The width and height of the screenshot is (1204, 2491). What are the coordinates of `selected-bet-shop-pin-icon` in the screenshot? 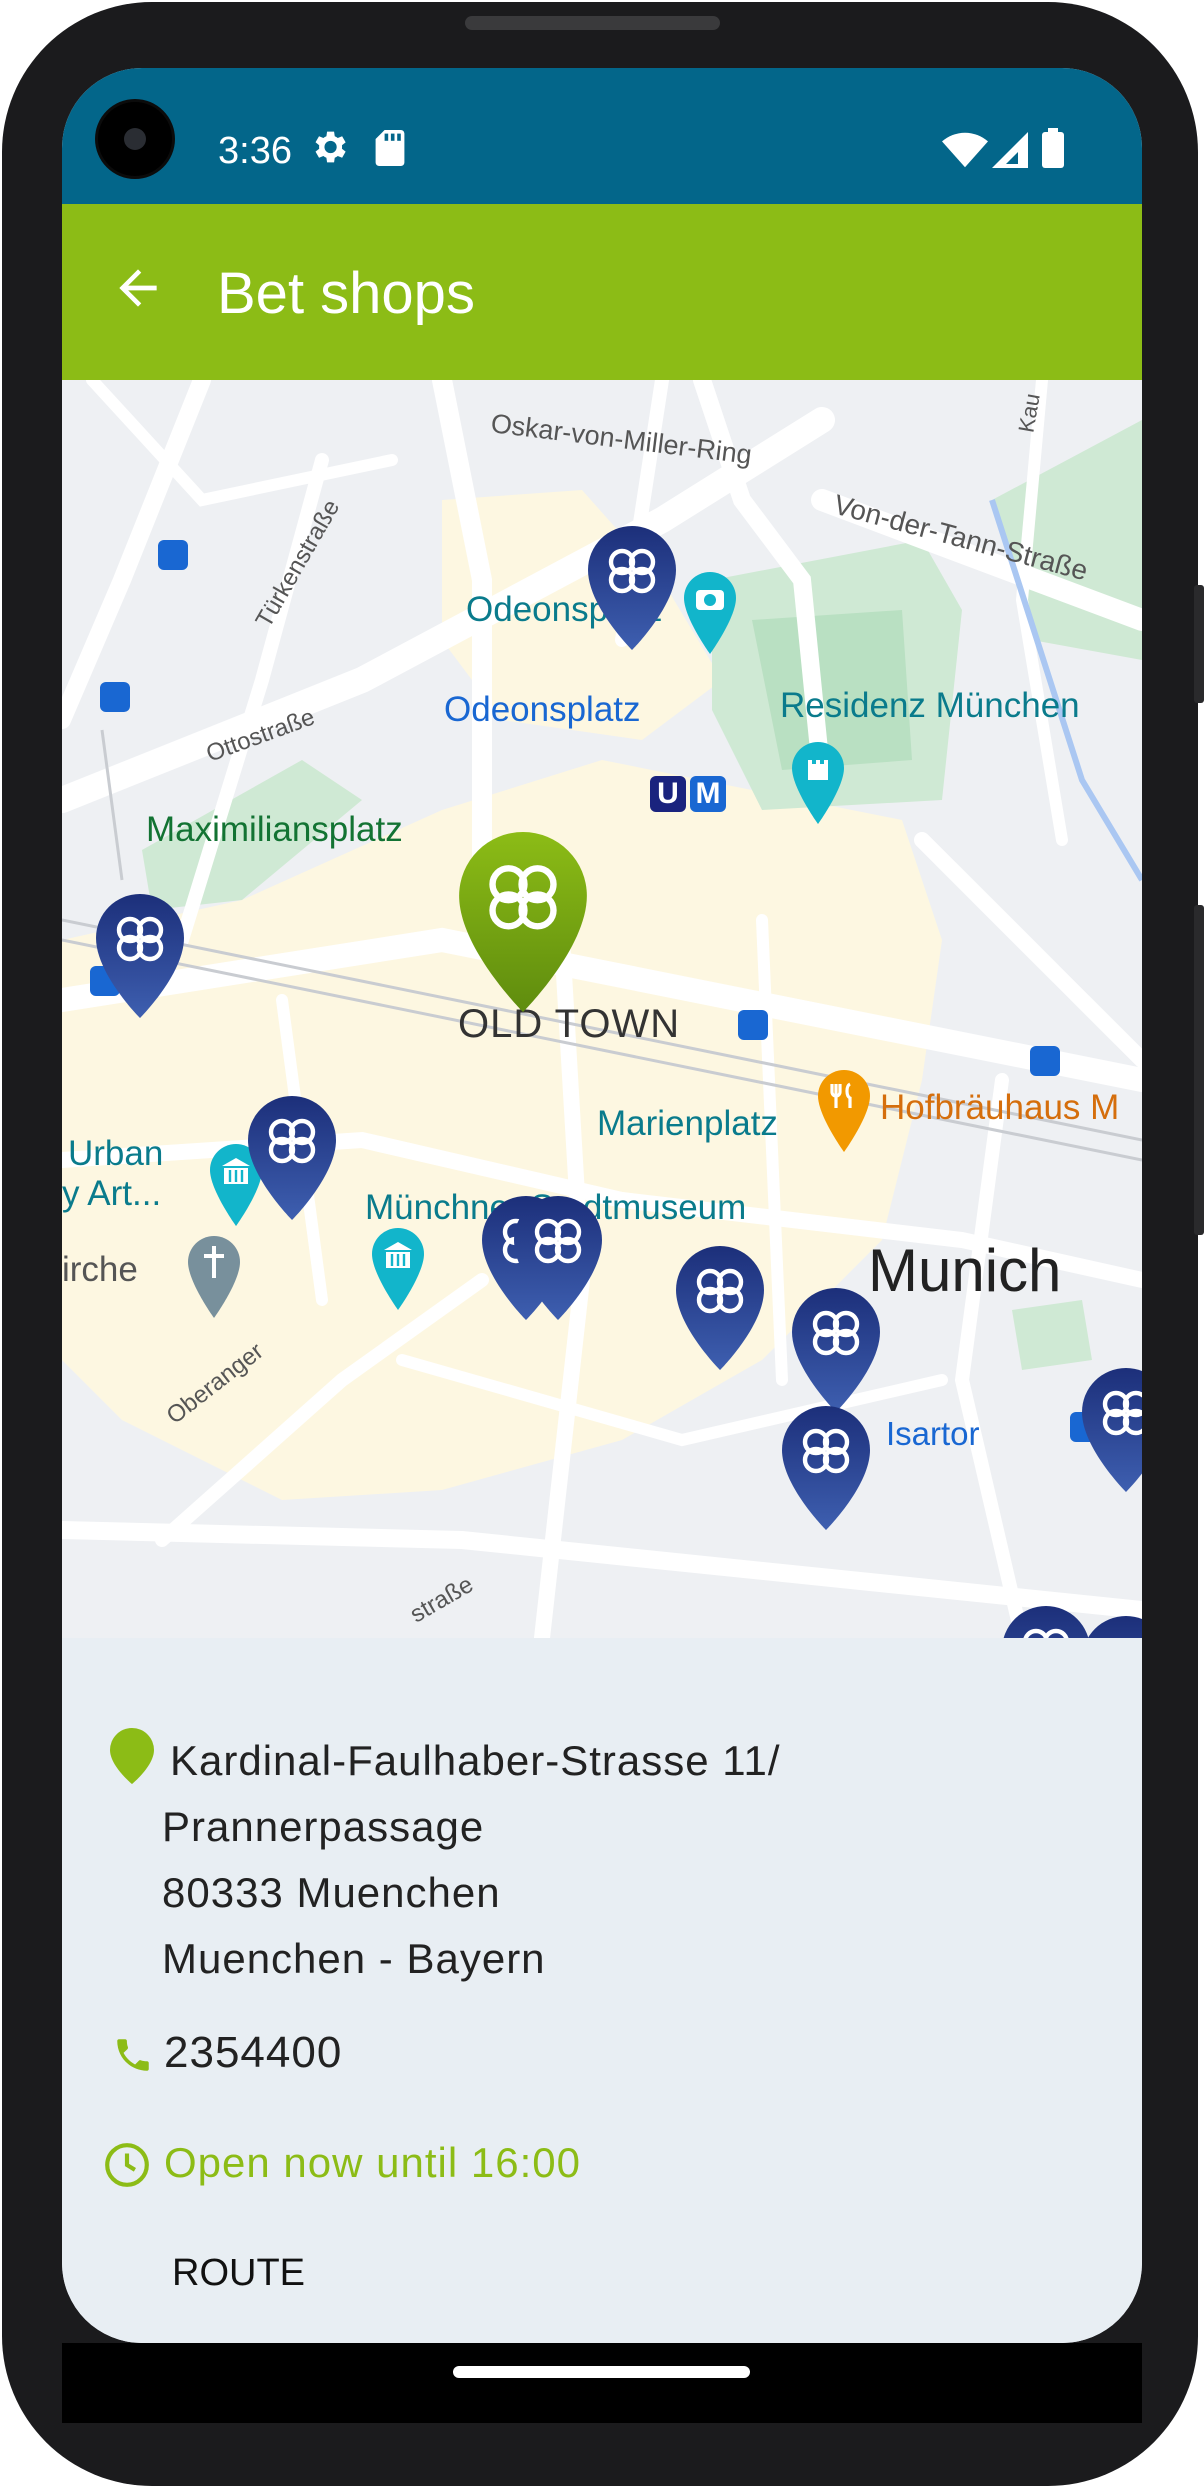 It's located at (523, 922).